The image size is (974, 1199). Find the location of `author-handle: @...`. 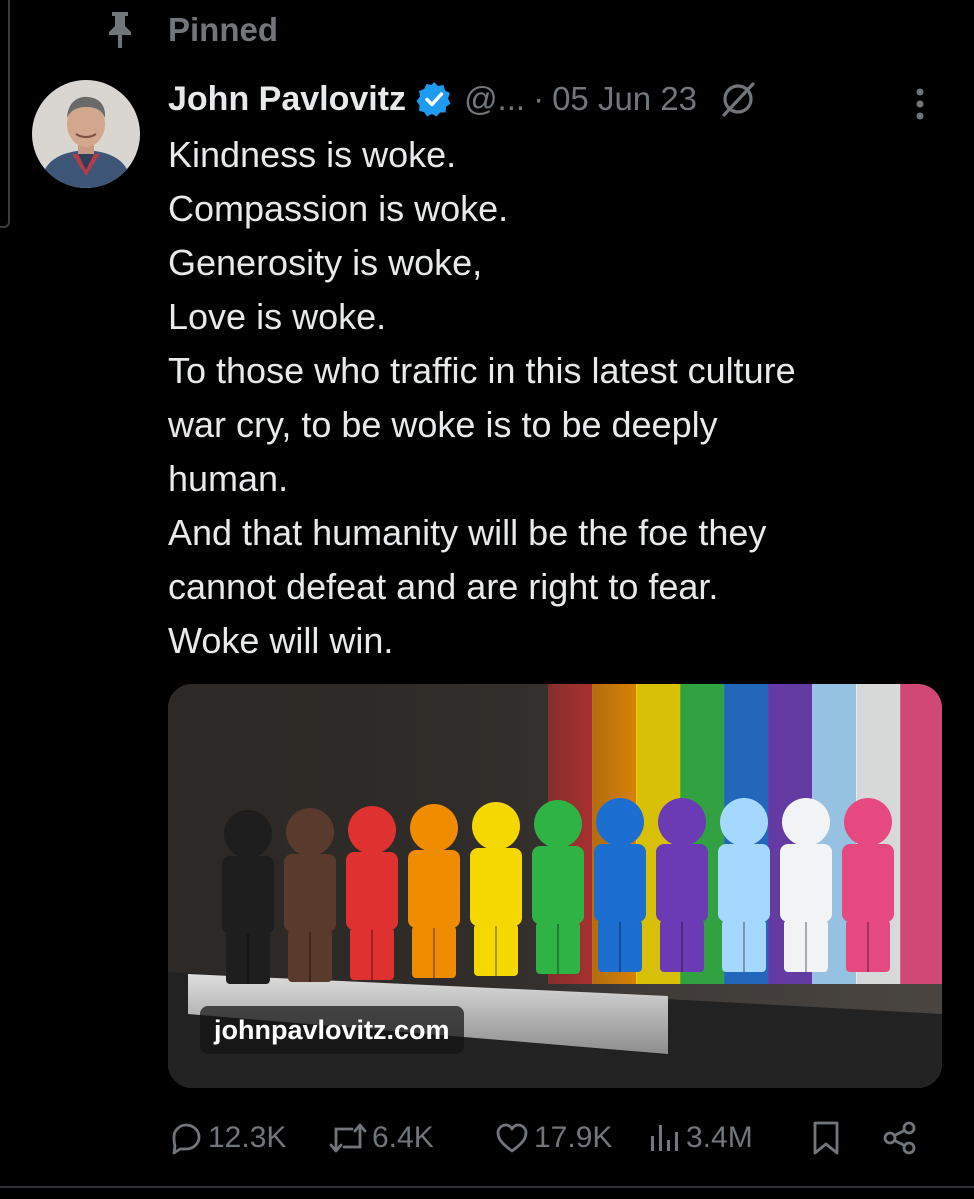

author-handle: @... is located at coordinates (494, 99).